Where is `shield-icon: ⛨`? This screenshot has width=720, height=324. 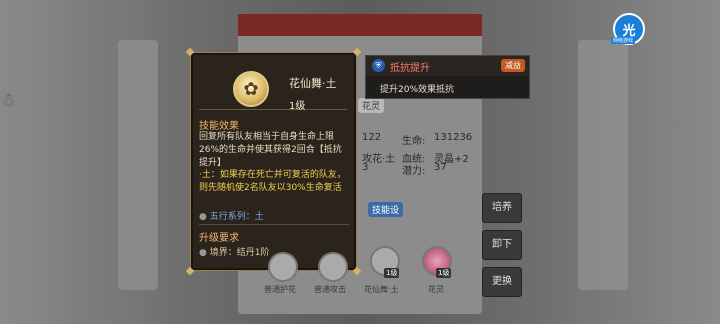
shield-icon: ⛨ is located at coordinates (378, 65).